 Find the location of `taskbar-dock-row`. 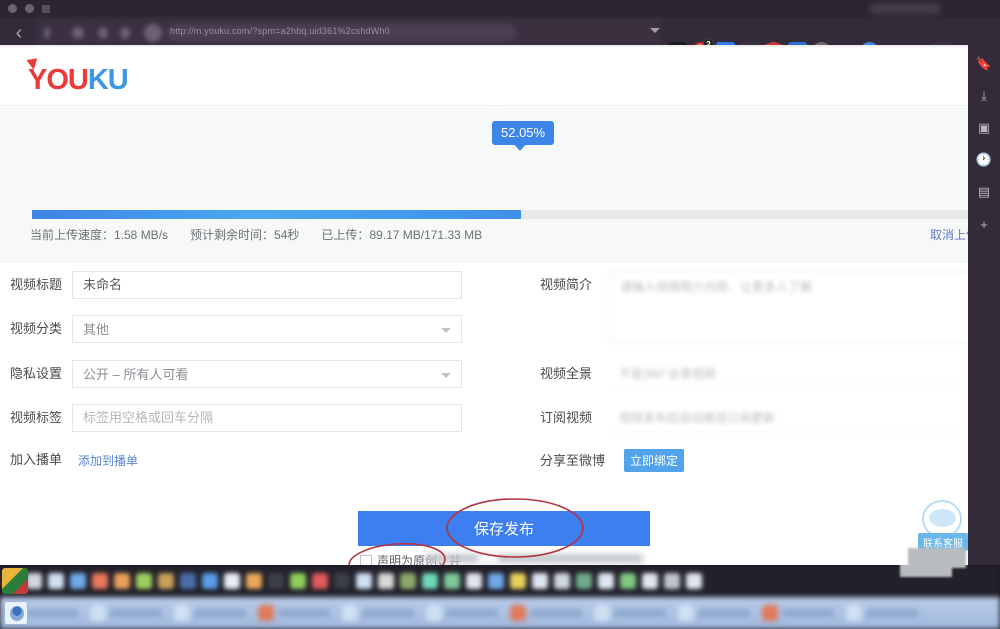

taskbar-dock-row is located at coordinates (500, 581).